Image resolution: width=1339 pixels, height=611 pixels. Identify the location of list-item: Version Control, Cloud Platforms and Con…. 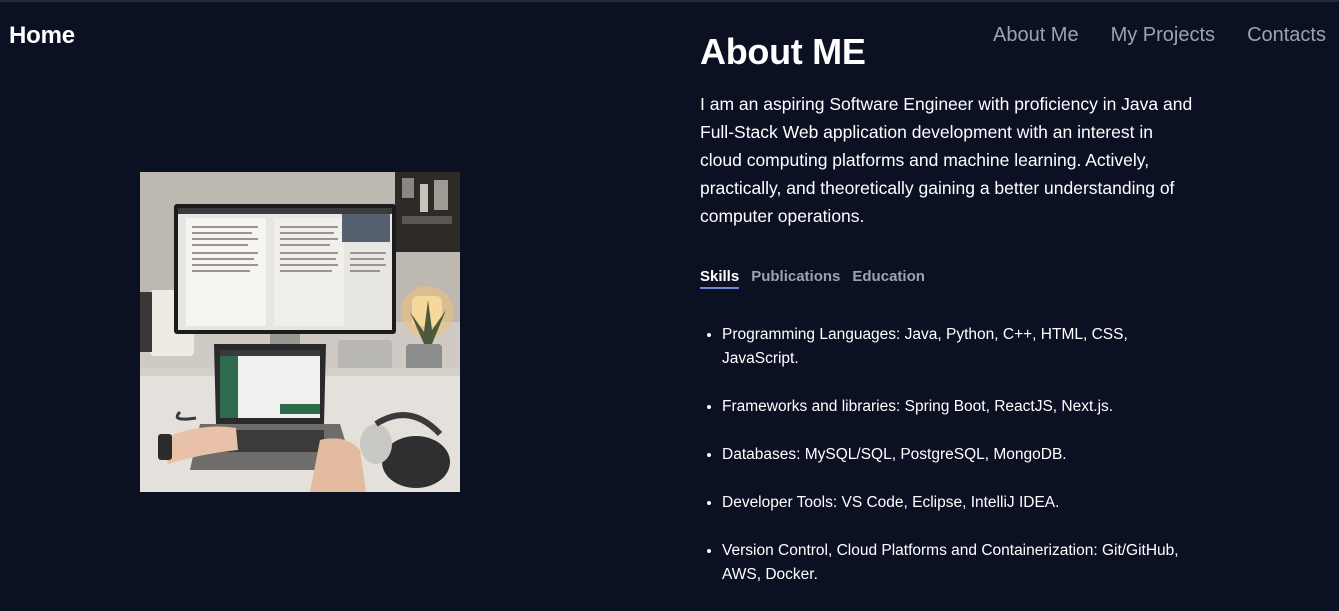
(957, 563).